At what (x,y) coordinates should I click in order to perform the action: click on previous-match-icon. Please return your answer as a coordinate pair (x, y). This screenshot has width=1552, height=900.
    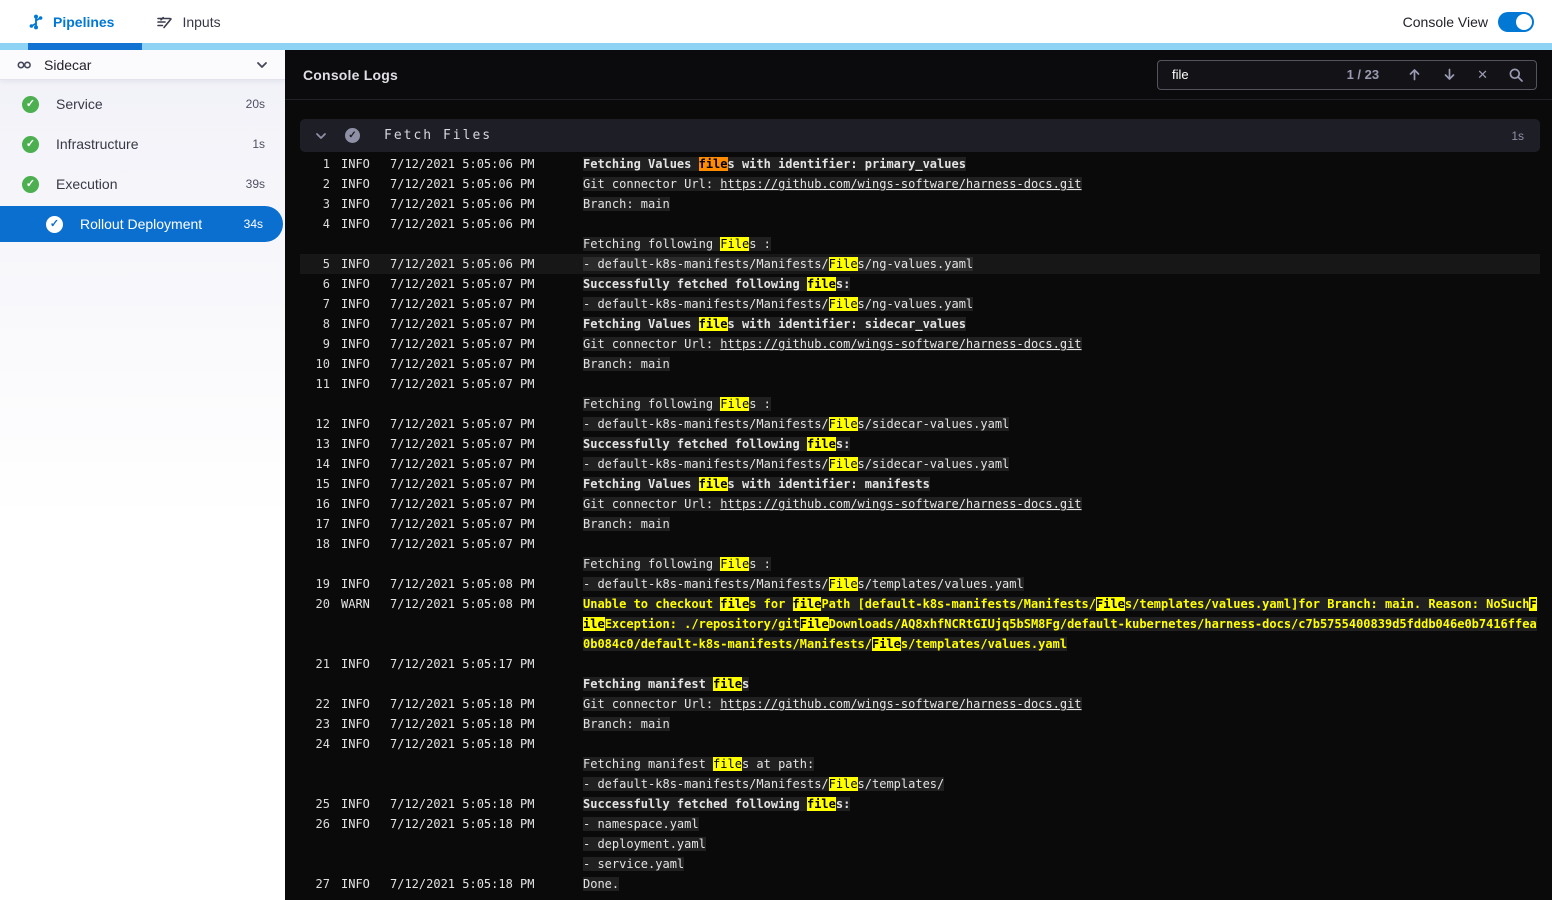
    Looking at the image, I should click on (1414, 74).